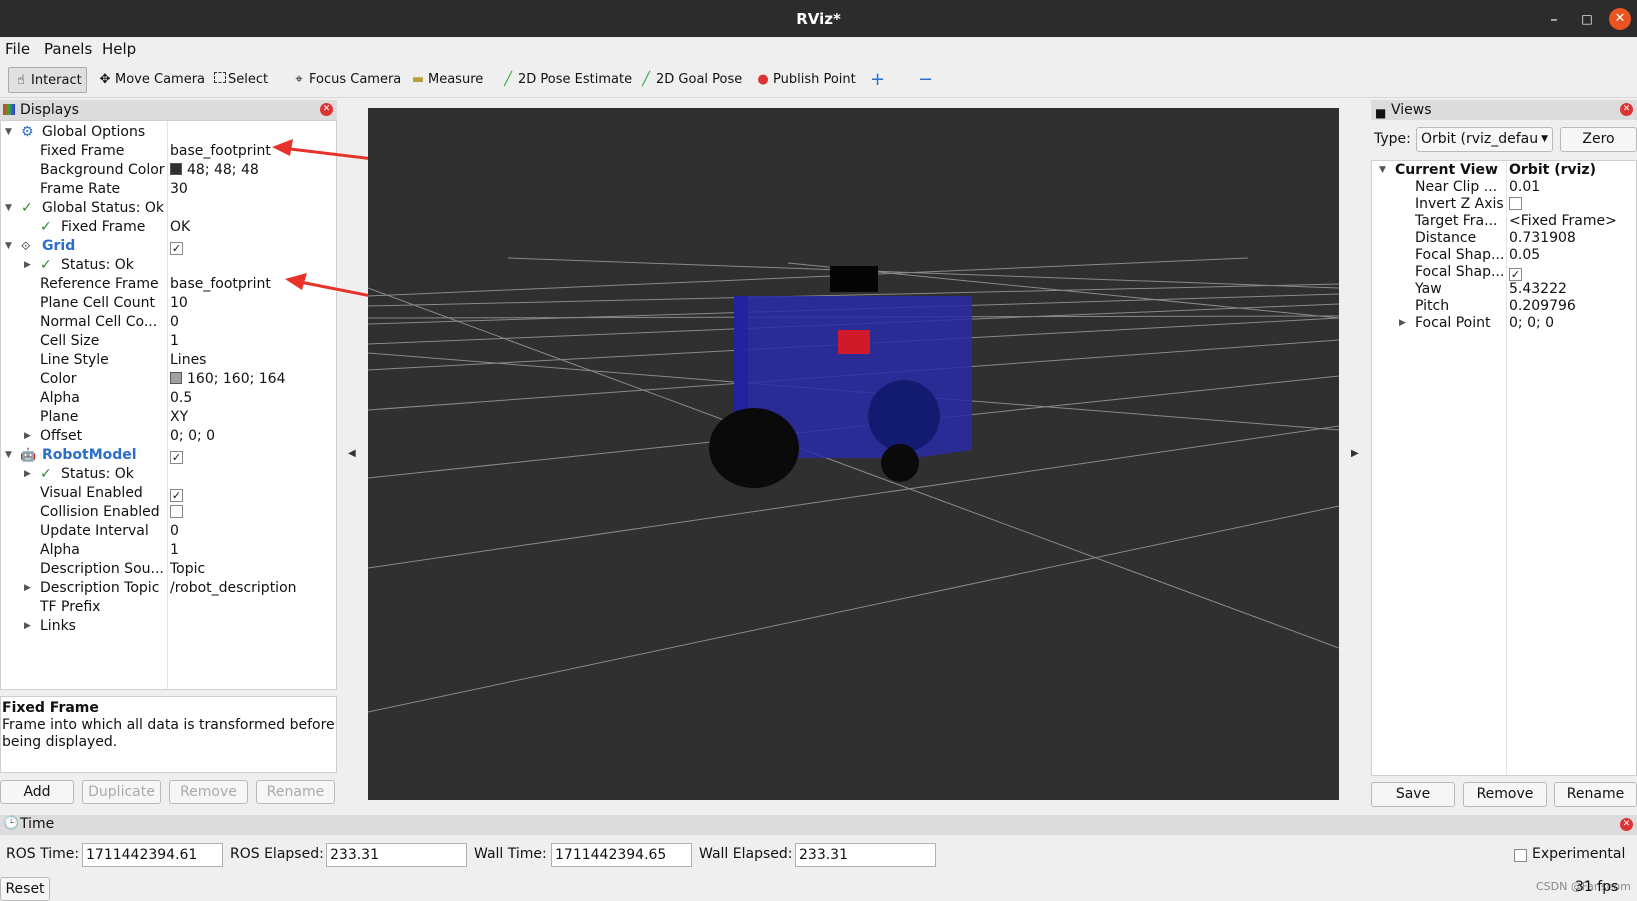 This screenshot has width=1637, height=901. I want to click on add-tool-icon: +, so click(877, 80).